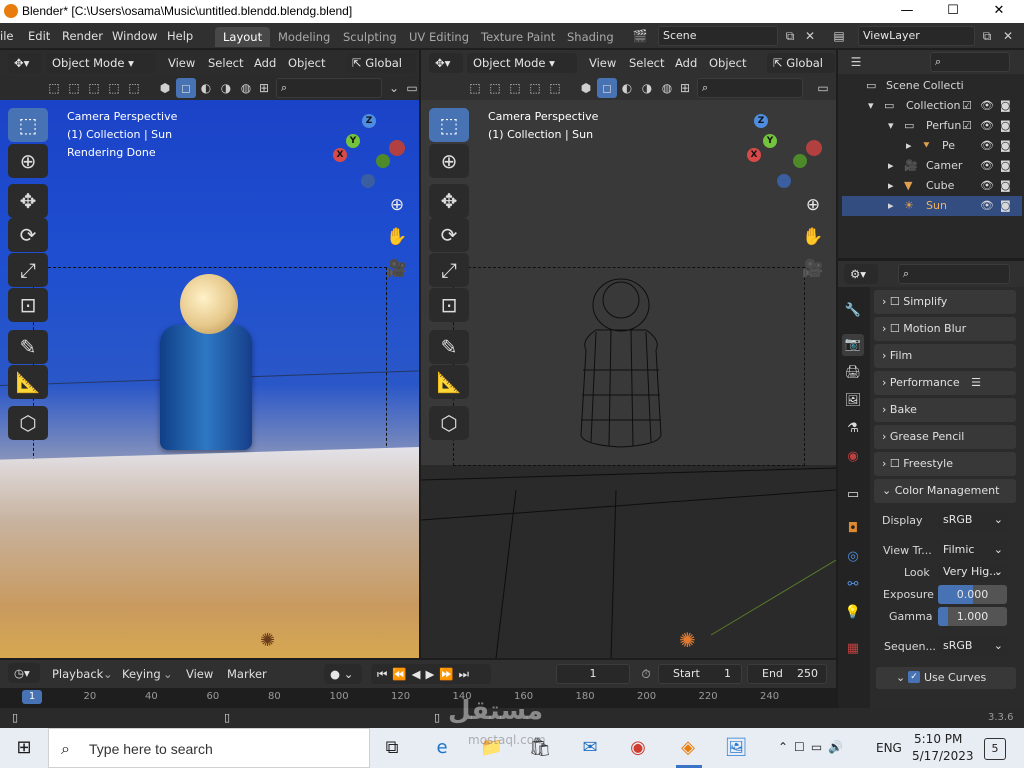 The image size is (1024, 768). Describe the element at coordinates (24, 748) in the screenshot. I see `windows-start-icon: ⊞` at that location.